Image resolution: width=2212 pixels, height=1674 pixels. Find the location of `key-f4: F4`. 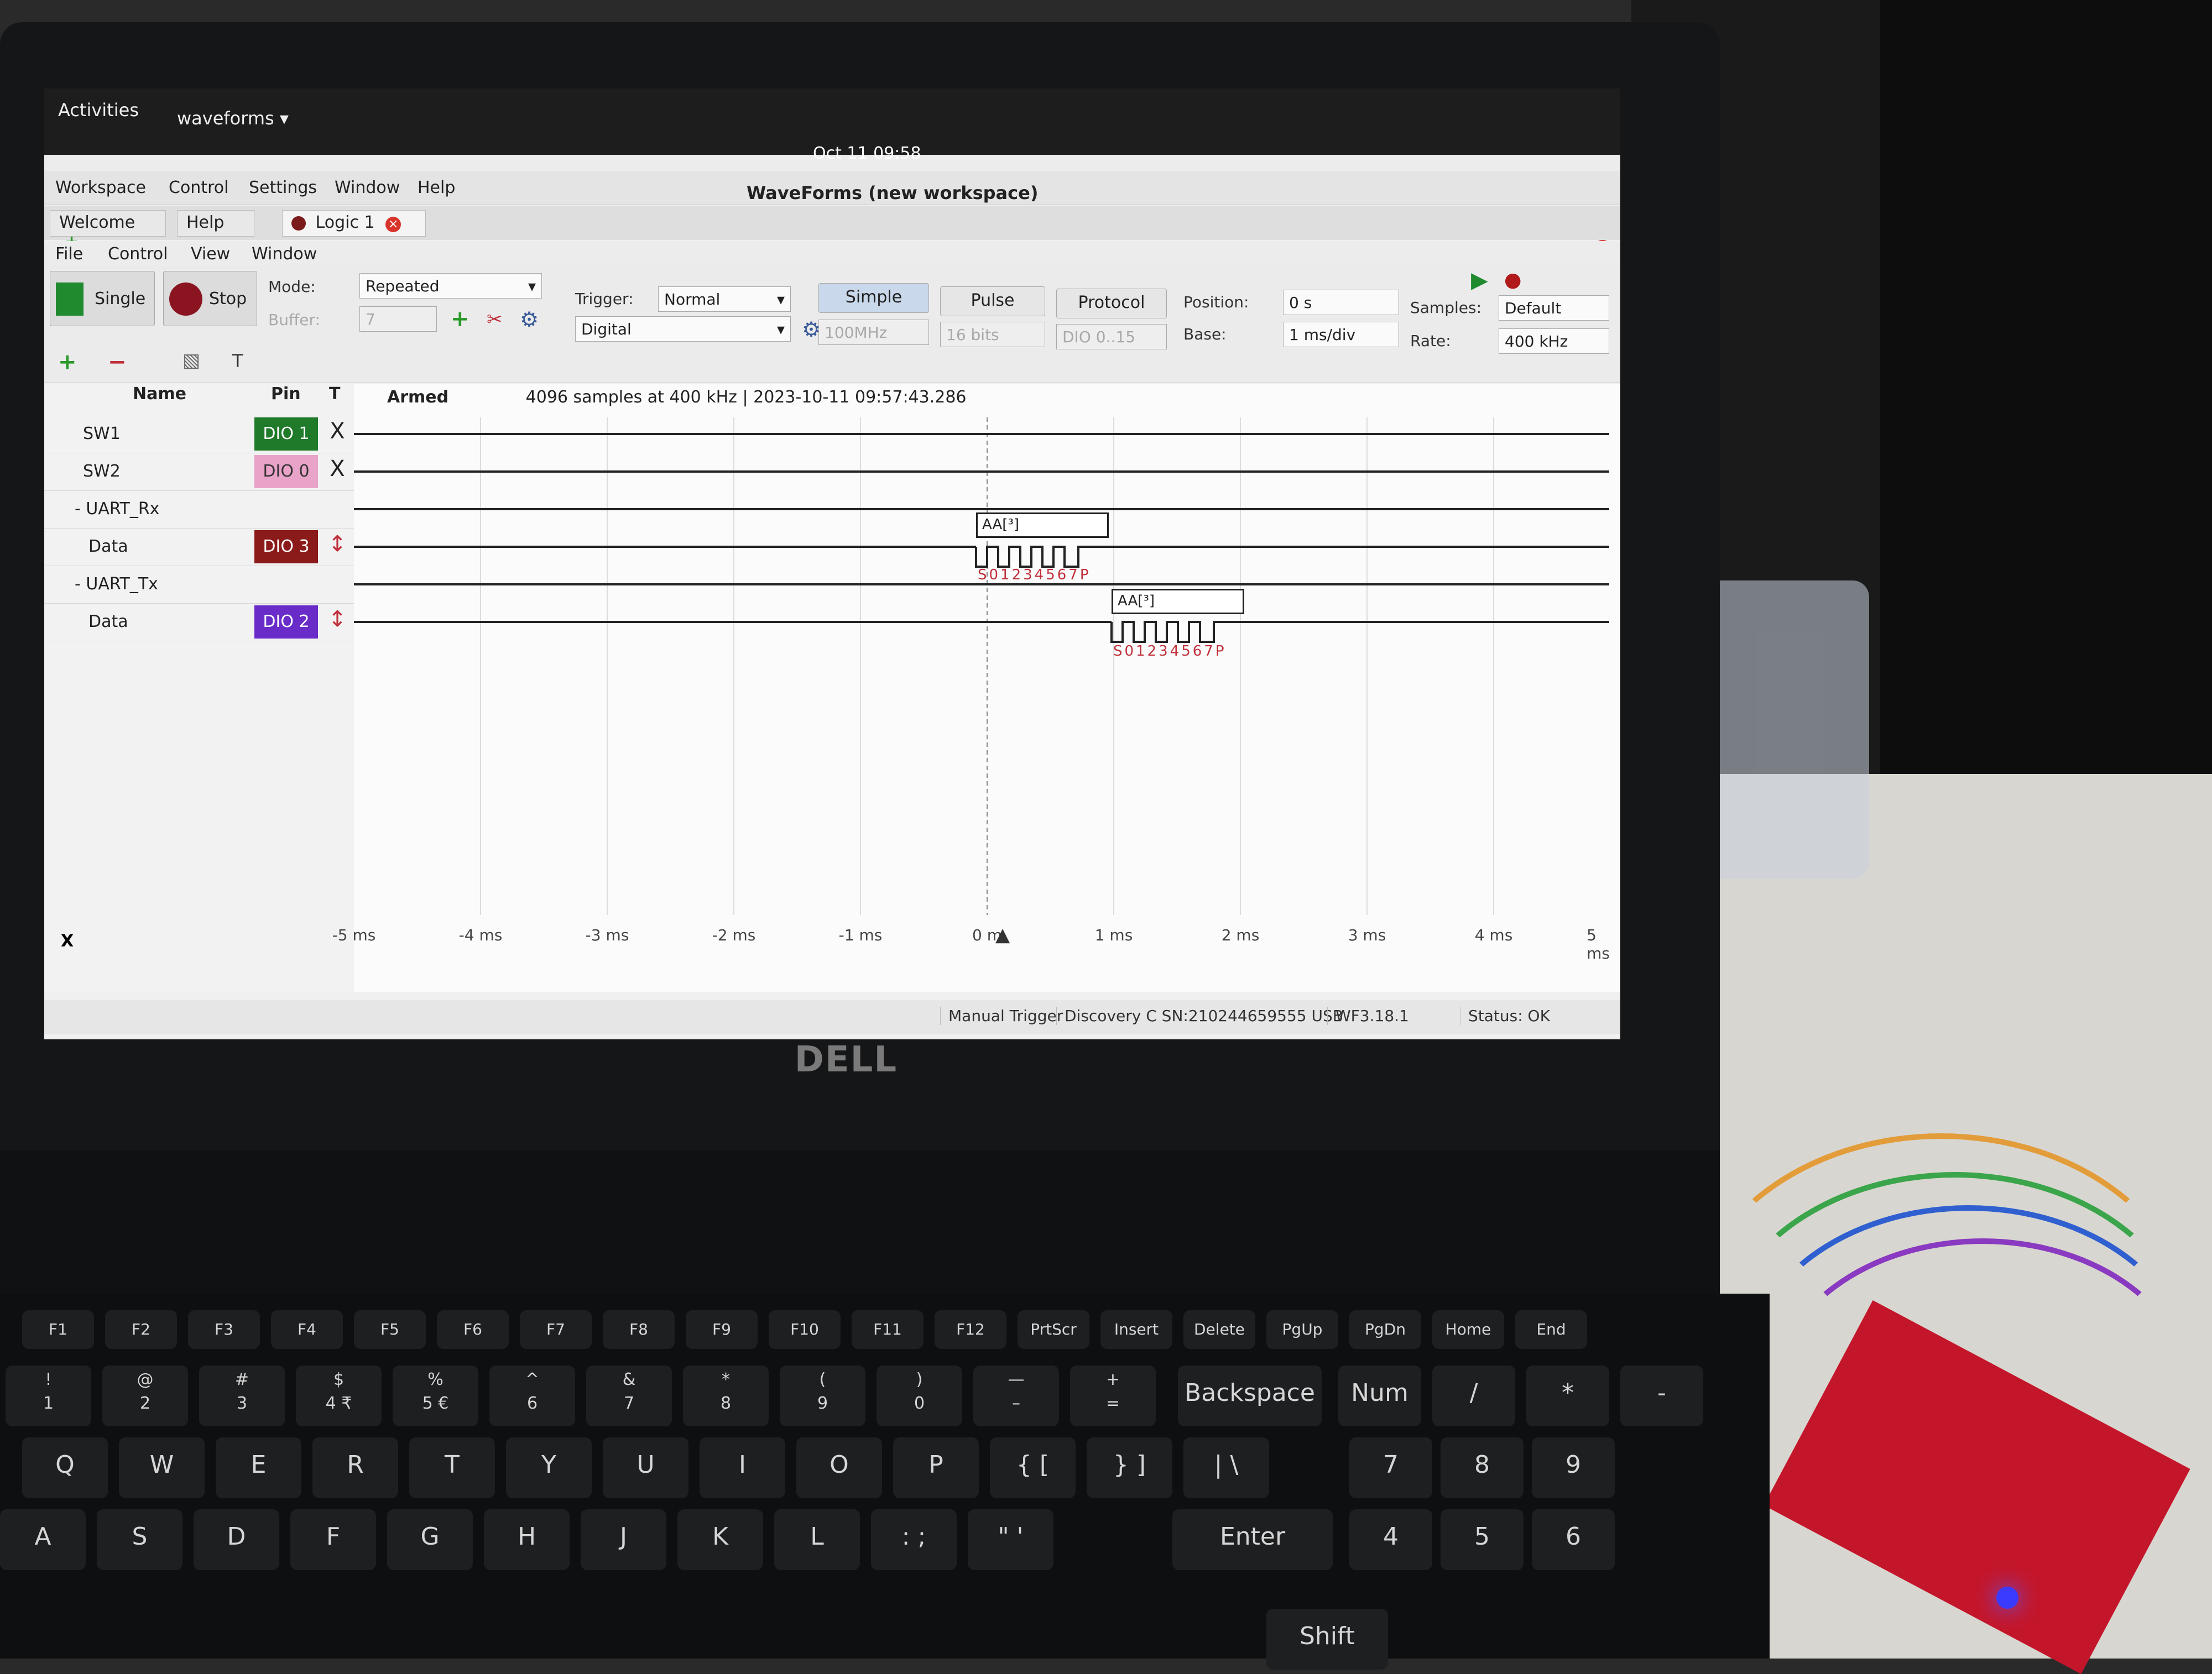

key-f4: F4 is located at coordinates (307, 1329).